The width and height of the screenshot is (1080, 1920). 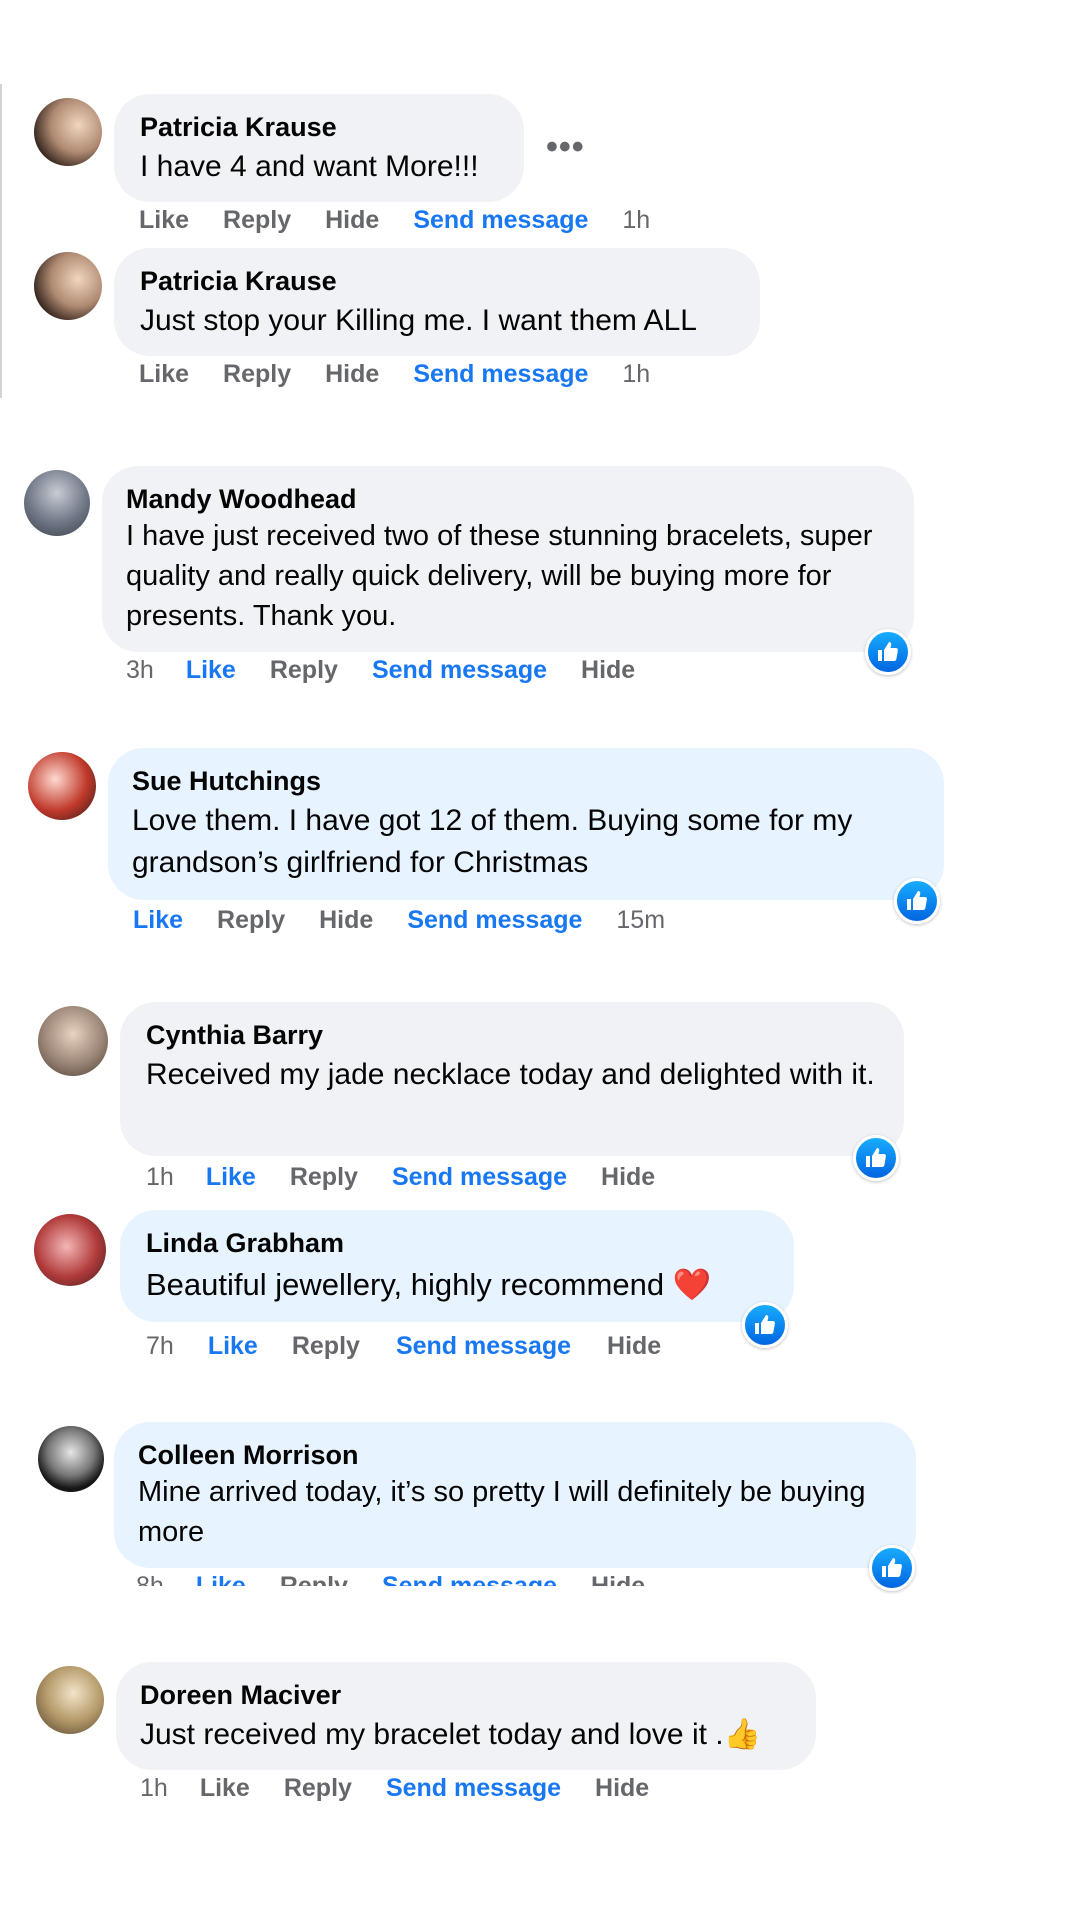 What do you see at coordinates (248, 1455) in the screenshot?
I see `comment-author: Colleen Morrison` at bounding box center [248, 1455].